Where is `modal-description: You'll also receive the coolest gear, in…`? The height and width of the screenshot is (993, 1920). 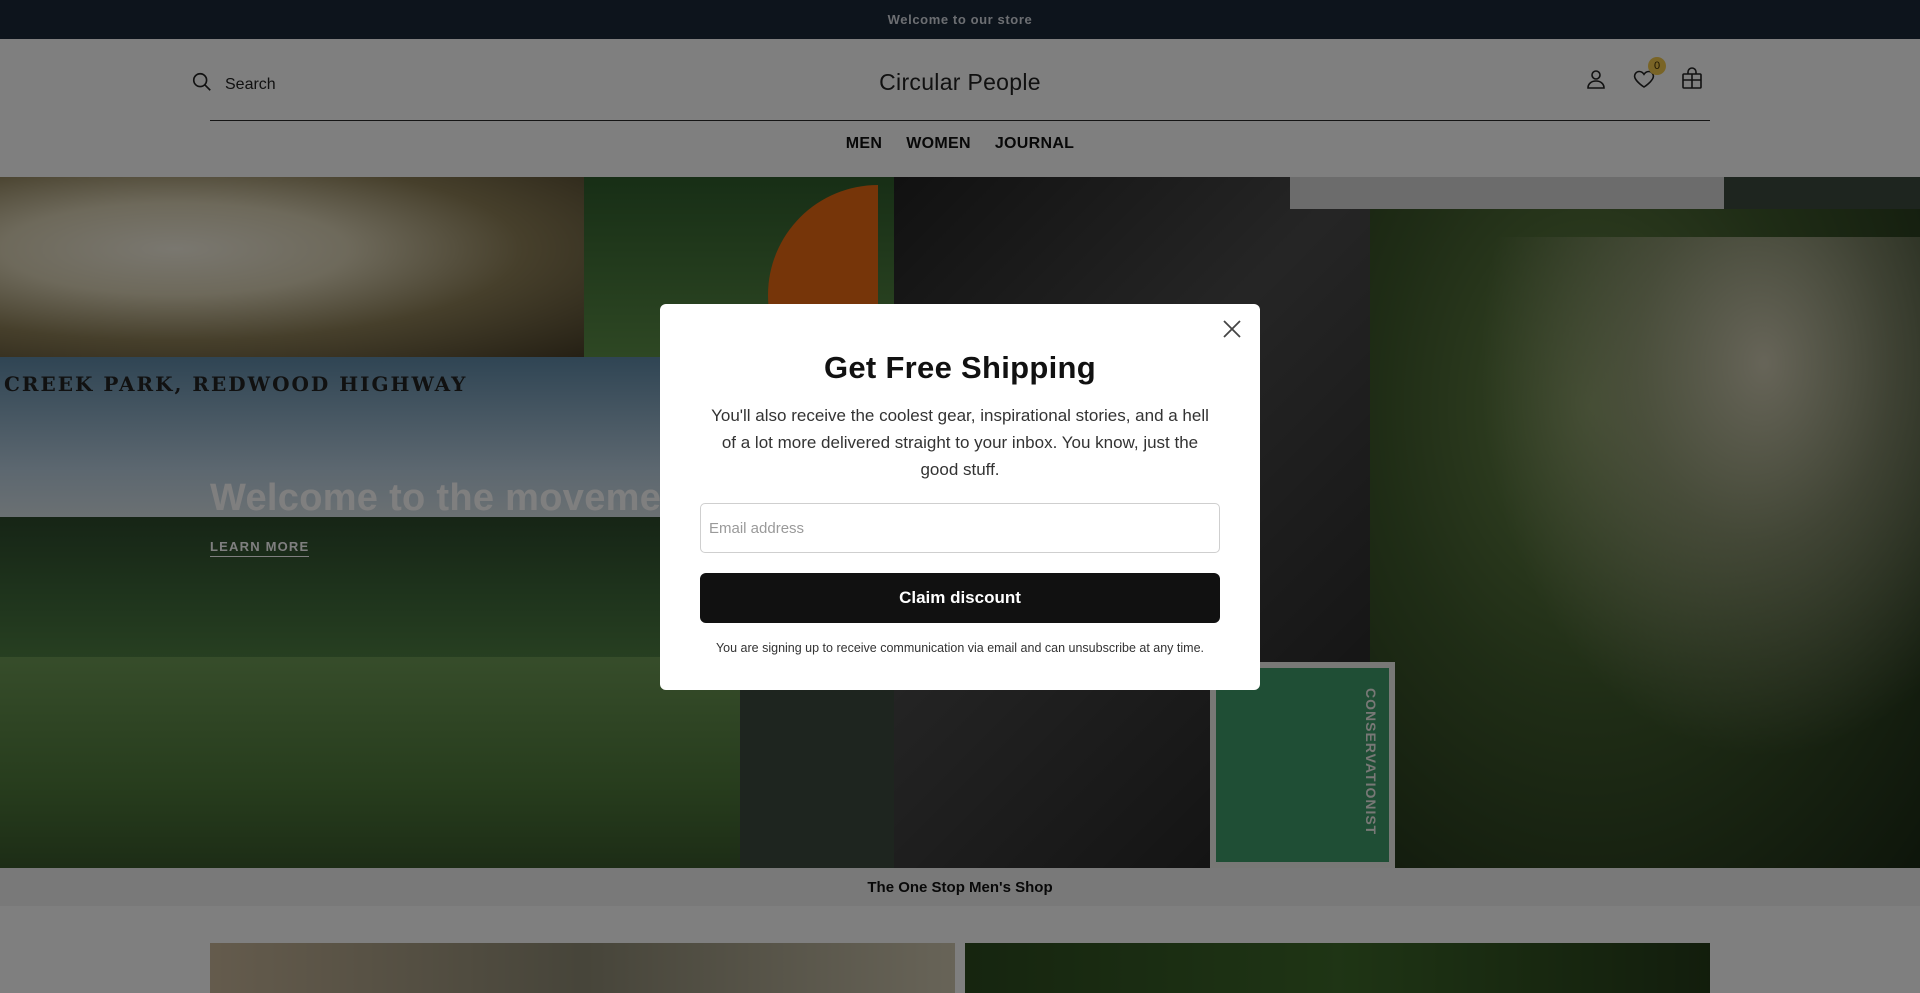
modal-description: You'll also receive the coolest gear, in… is located at coordinates (960, 442).